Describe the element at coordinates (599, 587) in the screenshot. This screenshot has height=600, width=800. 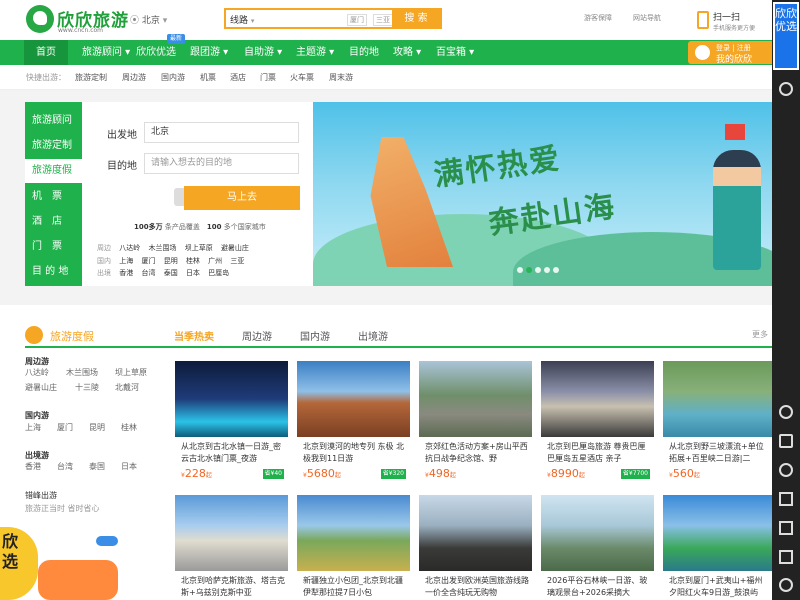
I see `product-title: 2026平谷石林峡一日游、玻璃观景台+2026采摘大` at that location.